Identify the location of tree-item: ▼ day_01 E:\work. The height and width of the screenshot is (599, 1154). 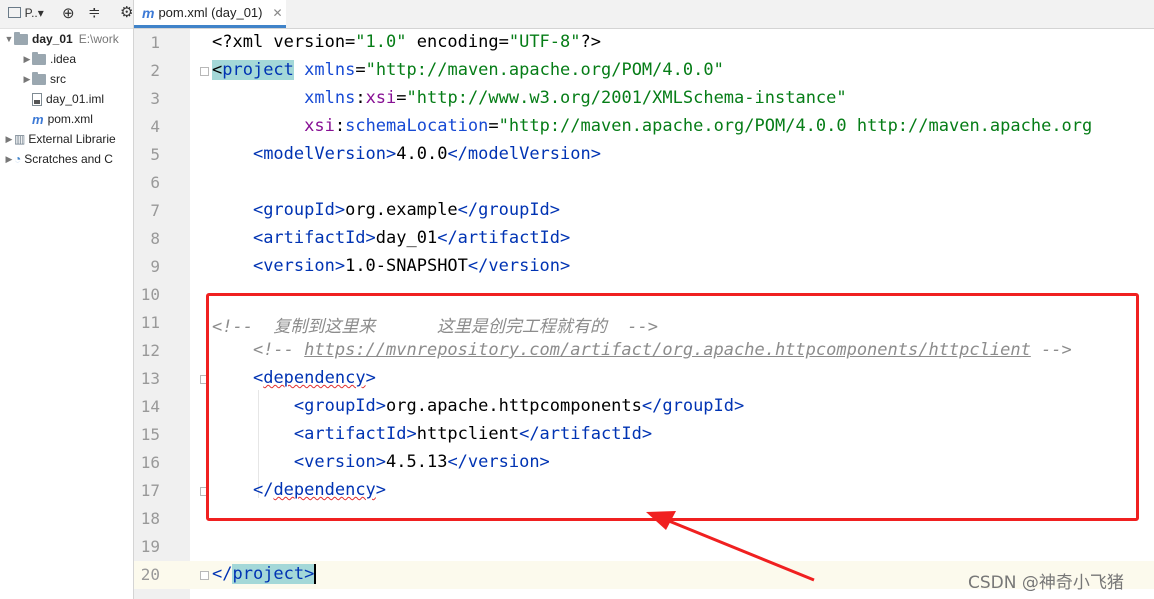
(59, 39).